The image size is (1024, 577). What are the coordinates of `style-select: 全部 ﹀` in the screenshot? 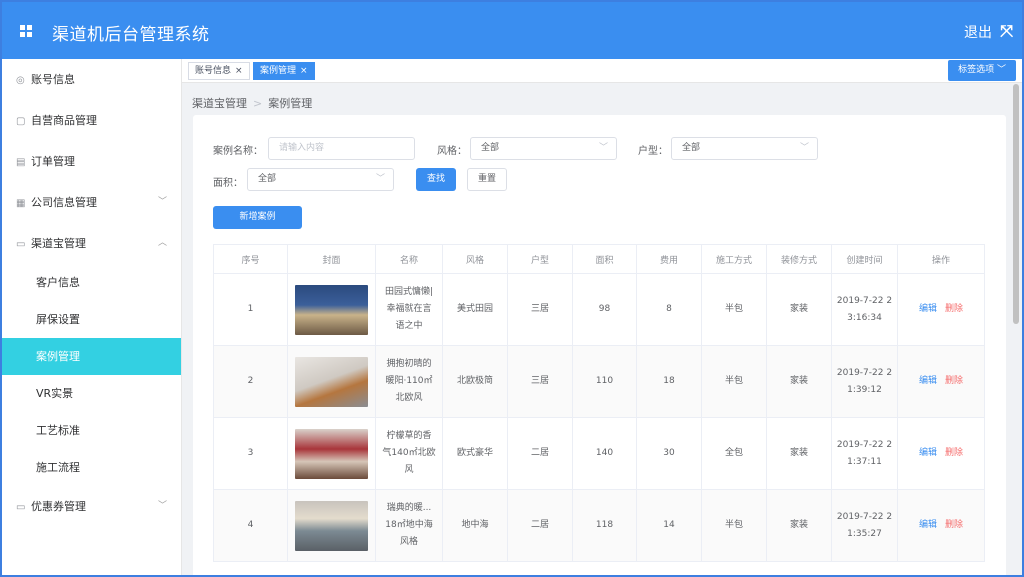 It's located at (543, 148).